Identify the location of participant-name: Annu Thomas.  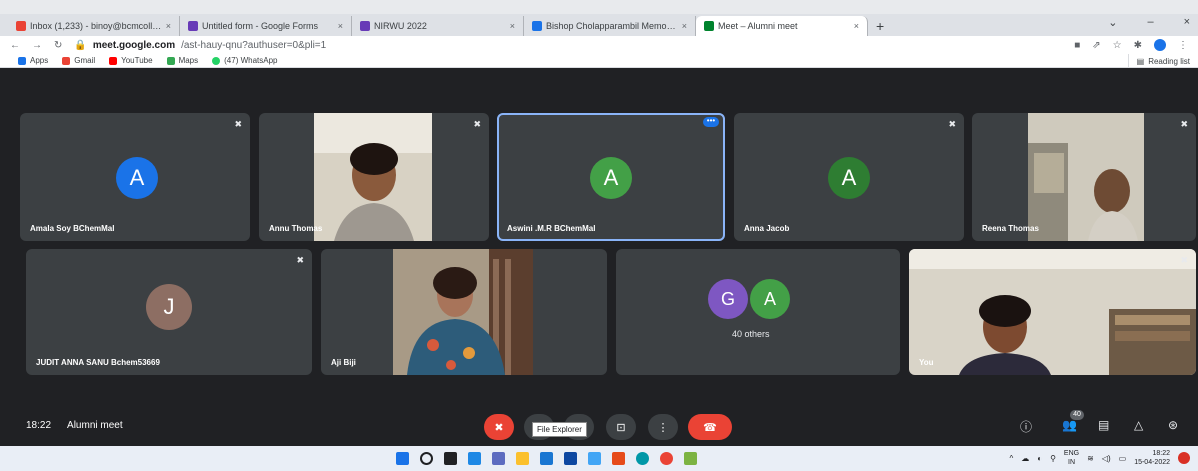
(296, 228).